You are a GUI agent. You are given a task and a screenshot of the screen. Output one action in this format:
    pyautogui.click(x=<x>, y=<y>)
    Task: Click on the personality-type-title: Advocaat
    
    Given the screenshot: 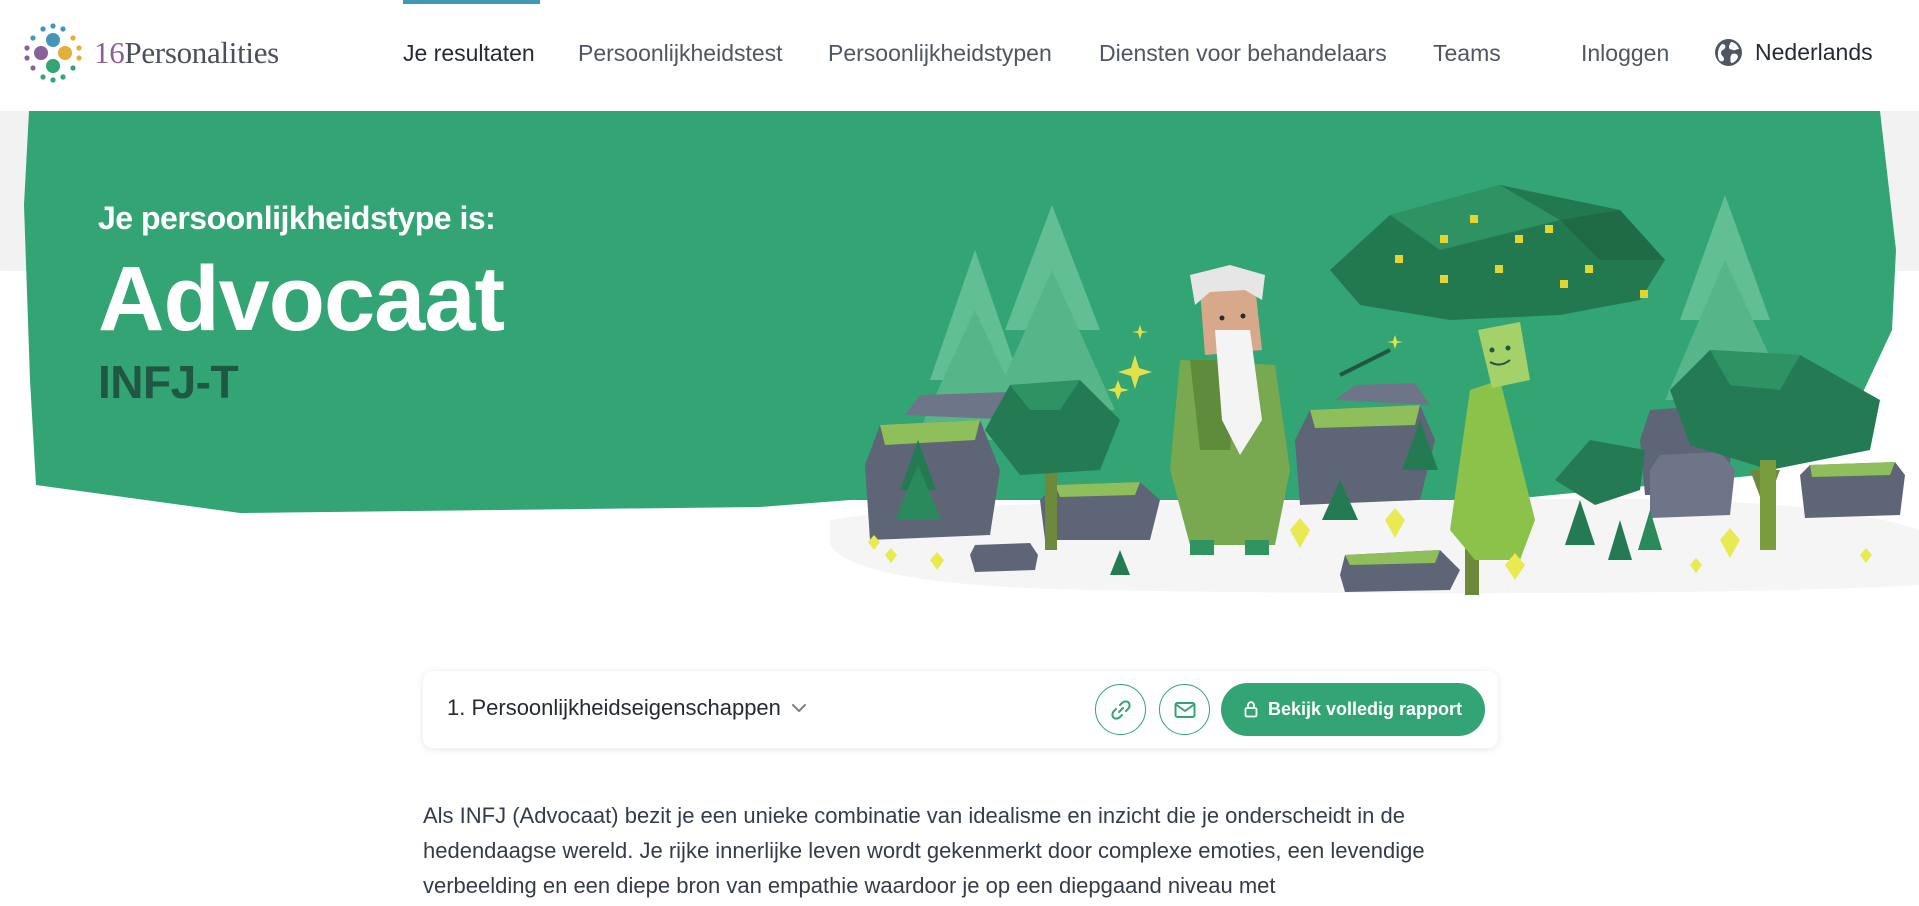 What is the action you would take?
    pyautogui.click(x=301, y=299)
    